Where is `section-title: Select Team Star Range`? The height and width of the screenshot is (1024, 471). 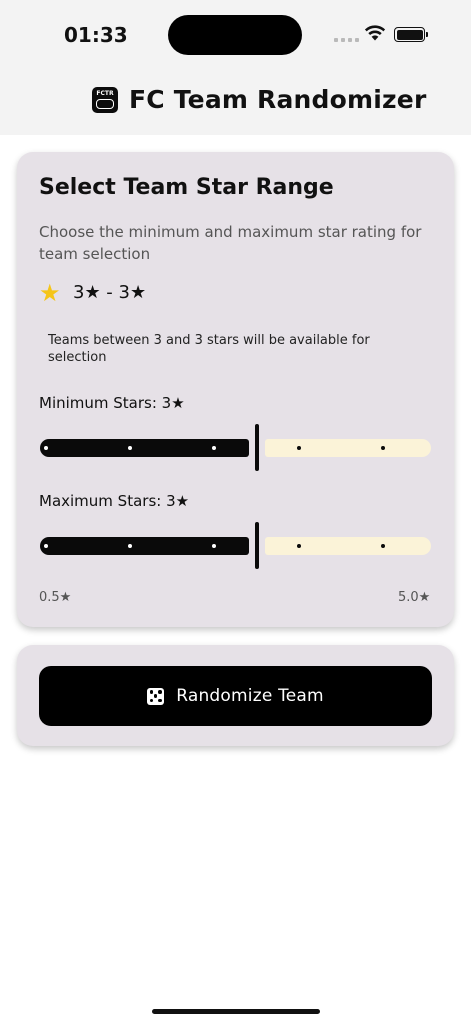 section-title: Select Team Star Range is located at coordinates (186, 187).